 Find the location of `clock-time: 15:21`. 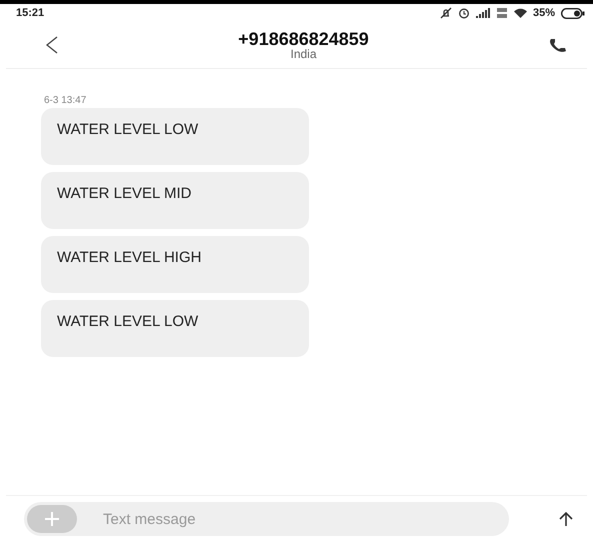

clock-time: 15:21 is located at coordinates (30, 13).